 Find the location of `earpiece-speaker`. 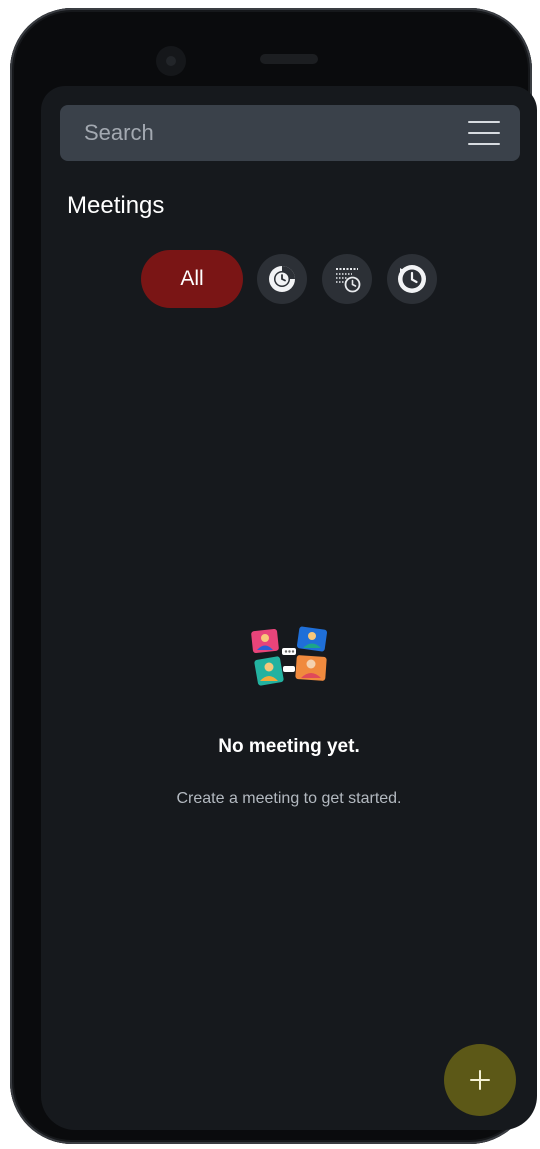

earpiece-speaker is located at coordinates (289, 59).